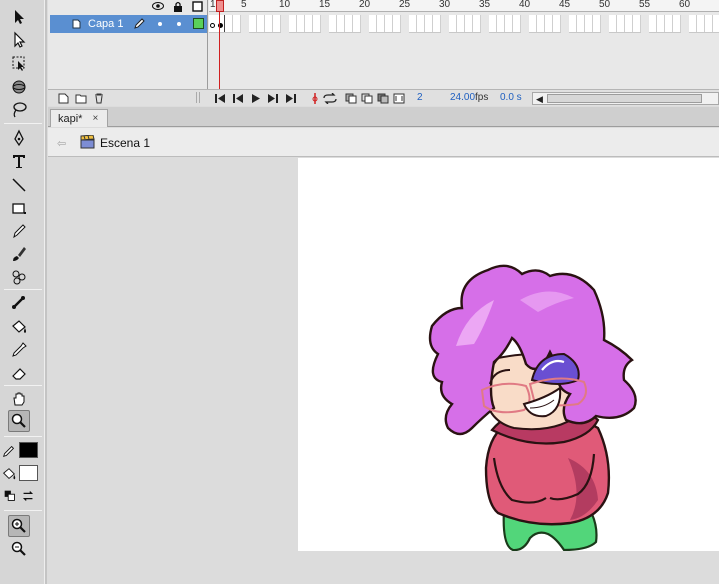  I want to click on playhead, so click(219, 47).